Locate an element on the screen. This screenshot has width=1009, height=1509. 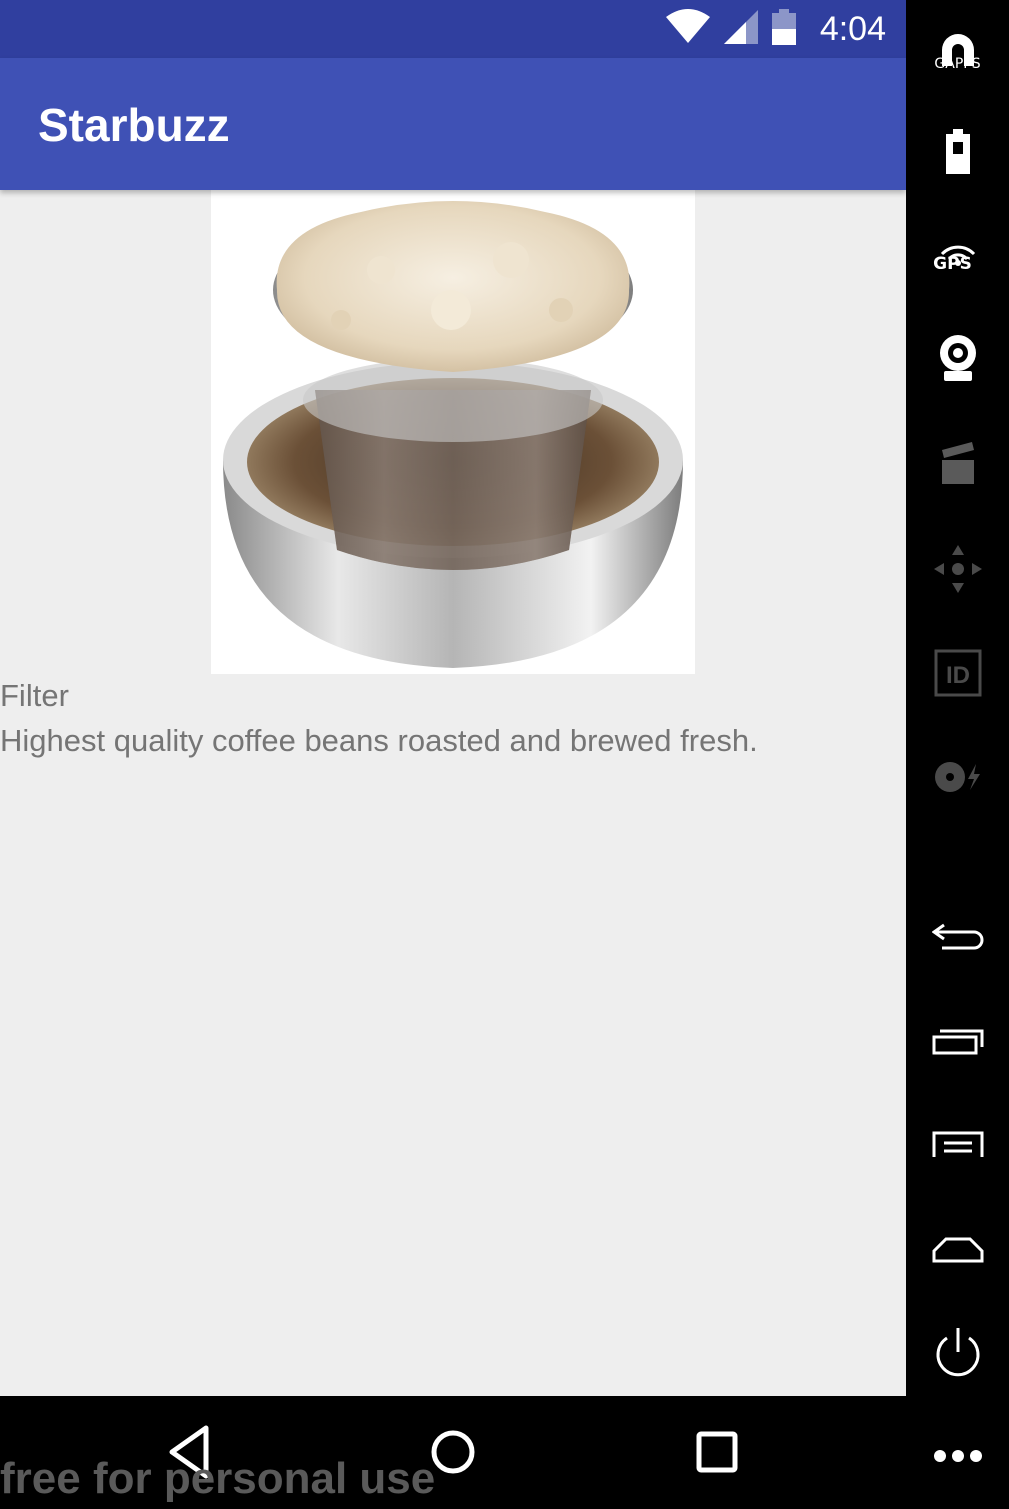
home-icon is located at coordinates (958, 1250).